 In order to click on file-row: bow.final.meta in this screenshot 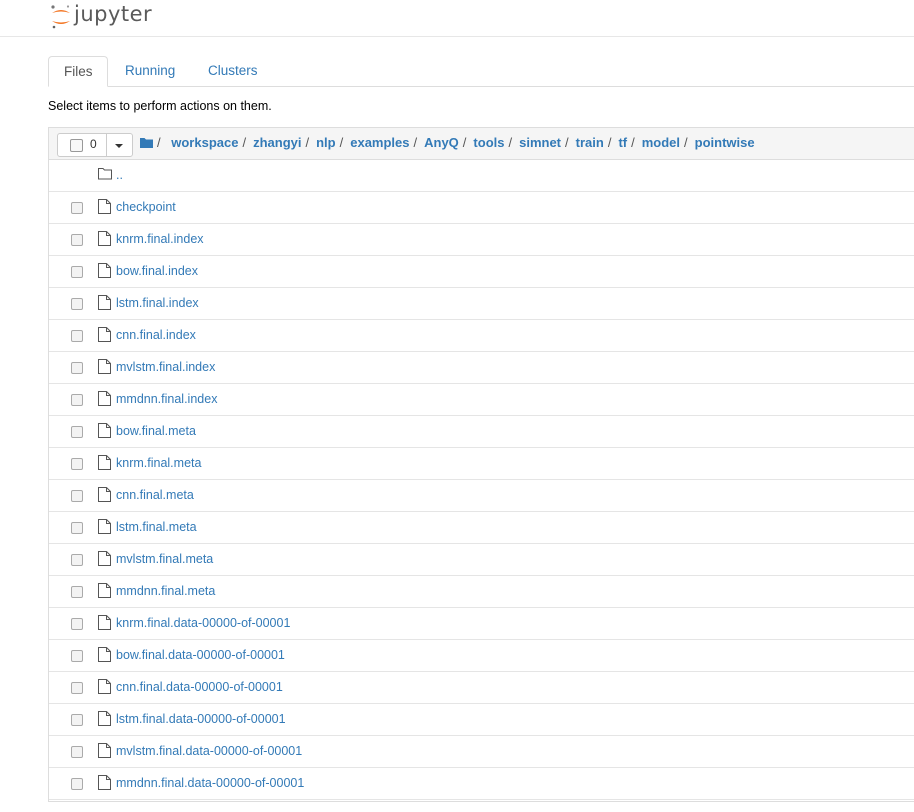, I will do `click(481, 432)`.